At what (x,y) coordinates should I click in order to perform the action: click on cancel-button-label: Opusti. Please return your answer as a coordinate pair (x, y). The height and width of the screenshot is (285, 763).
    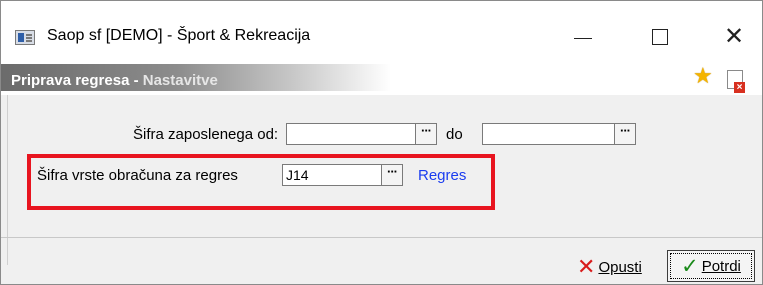
    Looking at the image, I should click on (620, 267).